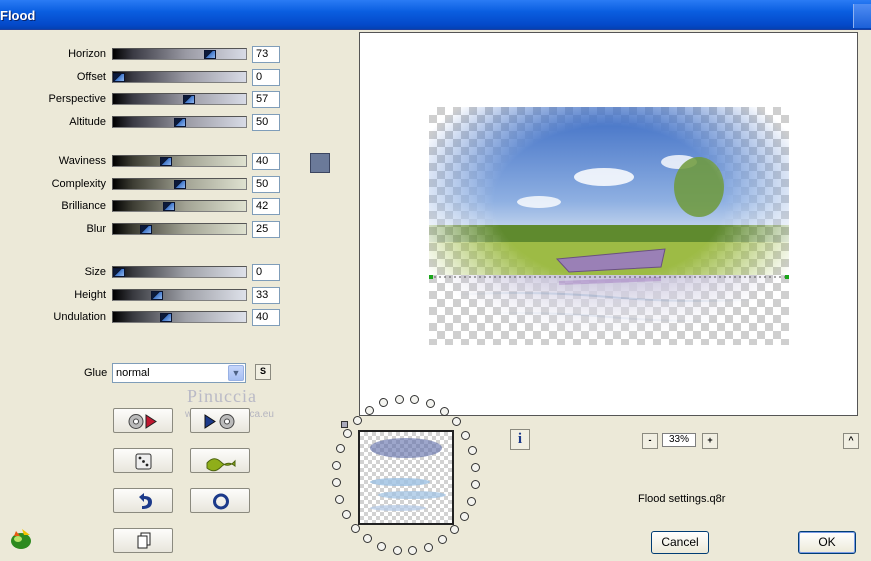 This screenshot has width=871, height=561. What do you see at coordinates (320, 163) in the screenshot?
I see `color-swatch` at bounding box center [320, 163].